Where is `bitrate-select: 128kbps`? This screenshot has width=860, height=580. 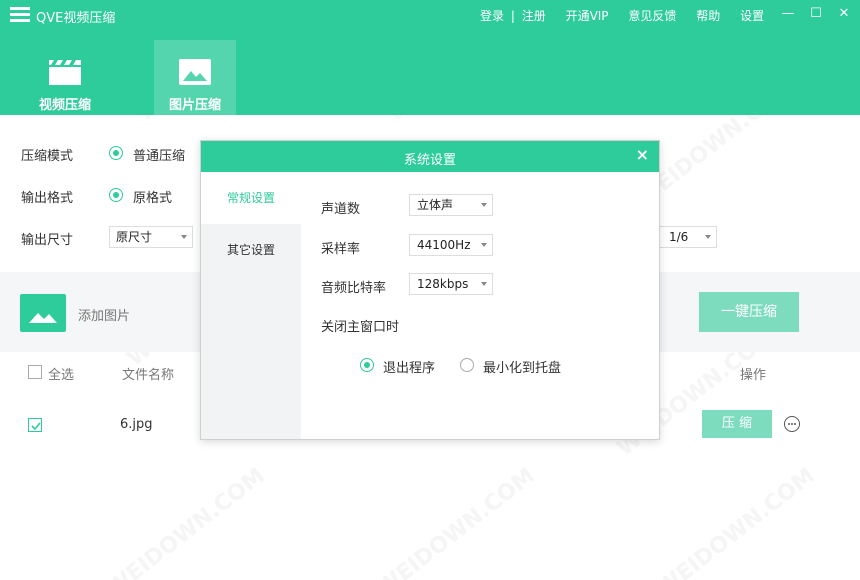
bitrate-select: 128kbps is located at coordinates (451, 284).